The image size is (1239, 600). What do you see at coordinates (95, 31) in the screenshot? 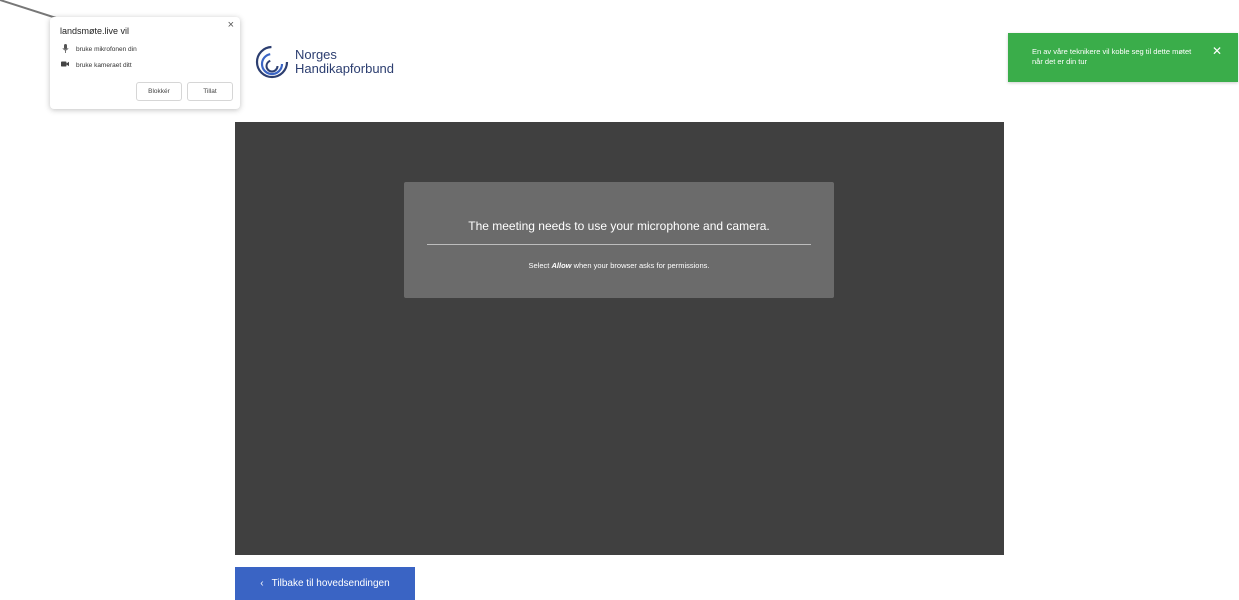
I see `permission-popup-title: landsmøte.live vil` at bounding box center [95, 31].